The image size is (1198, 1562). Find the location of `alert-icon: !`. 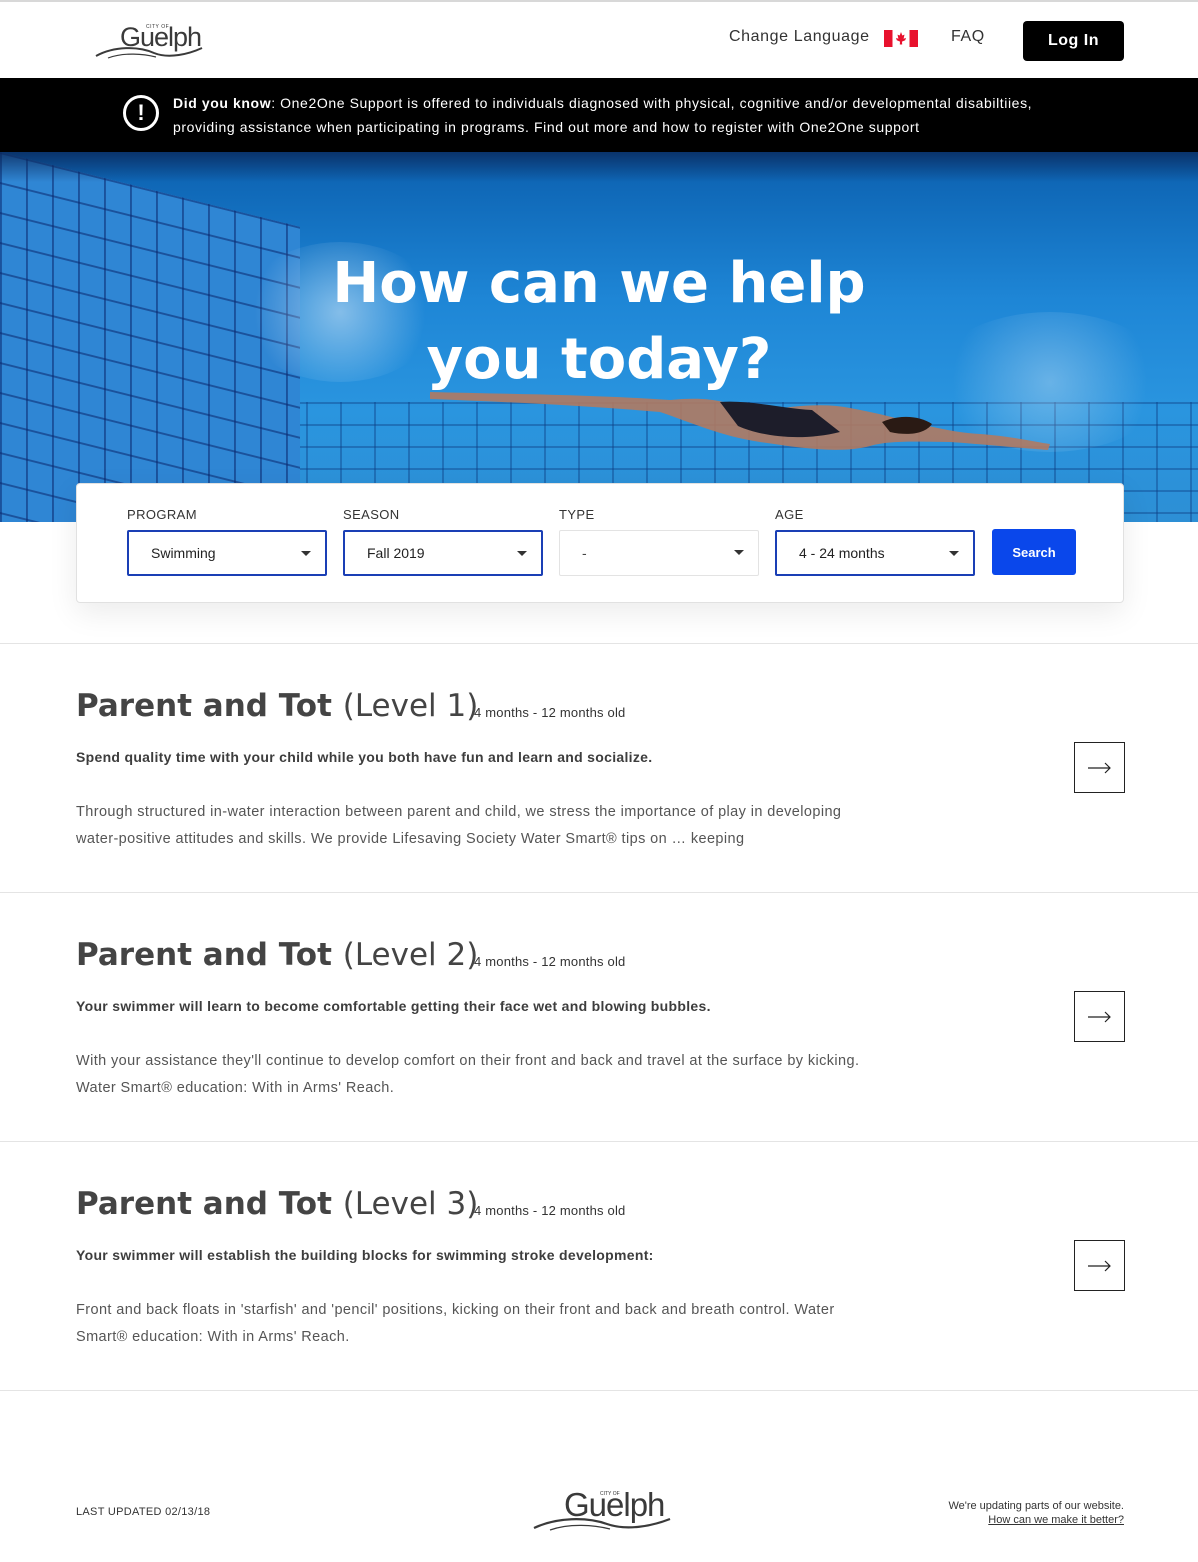

alert-icon: ! is located at coordinates (141, 113).